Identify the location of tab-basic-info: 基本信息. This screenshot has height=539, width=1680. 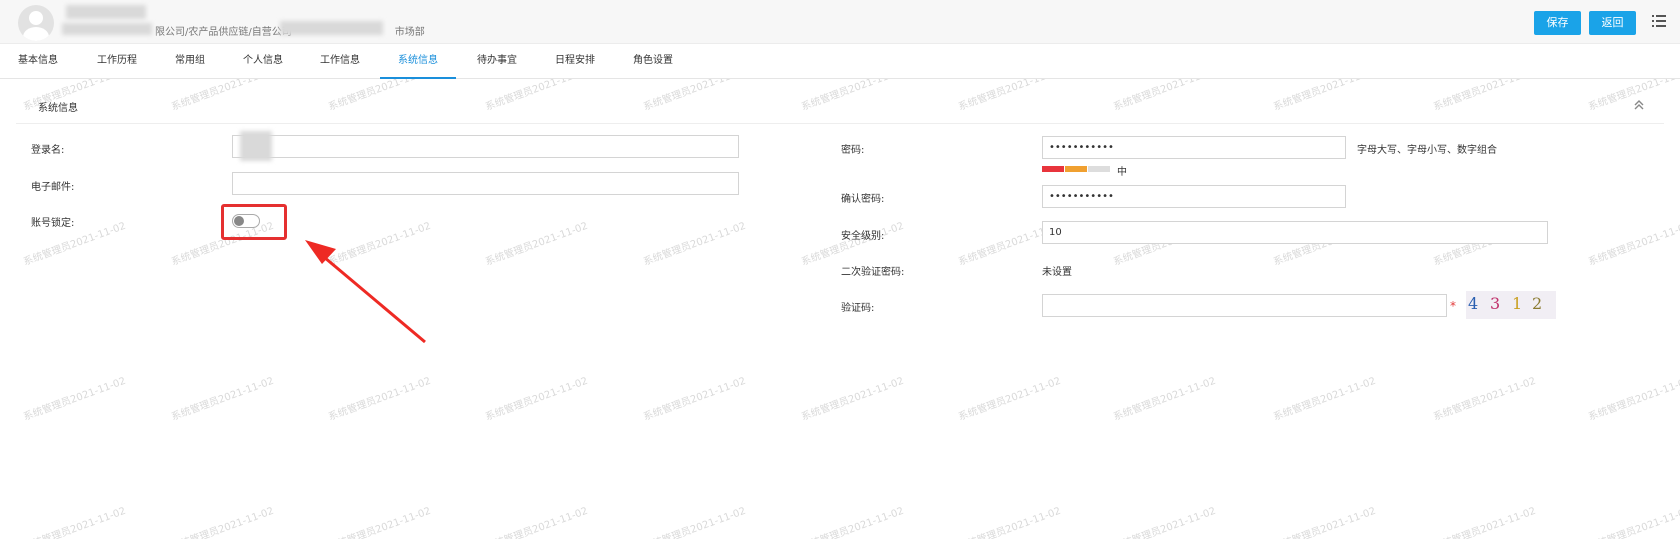
(38, 61).